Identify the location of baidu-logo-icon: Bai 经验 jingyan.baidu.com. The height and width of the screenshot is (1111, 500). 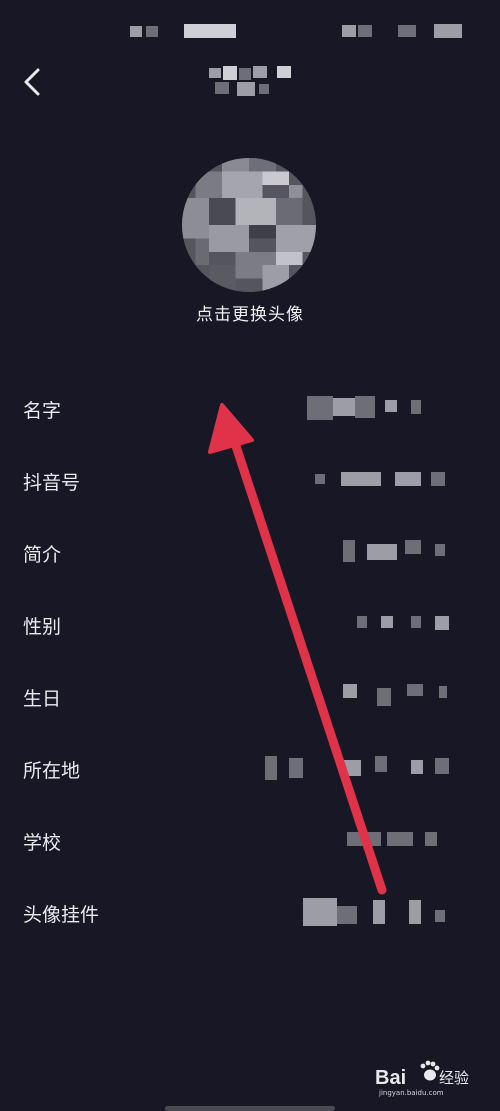
(422, 1078).